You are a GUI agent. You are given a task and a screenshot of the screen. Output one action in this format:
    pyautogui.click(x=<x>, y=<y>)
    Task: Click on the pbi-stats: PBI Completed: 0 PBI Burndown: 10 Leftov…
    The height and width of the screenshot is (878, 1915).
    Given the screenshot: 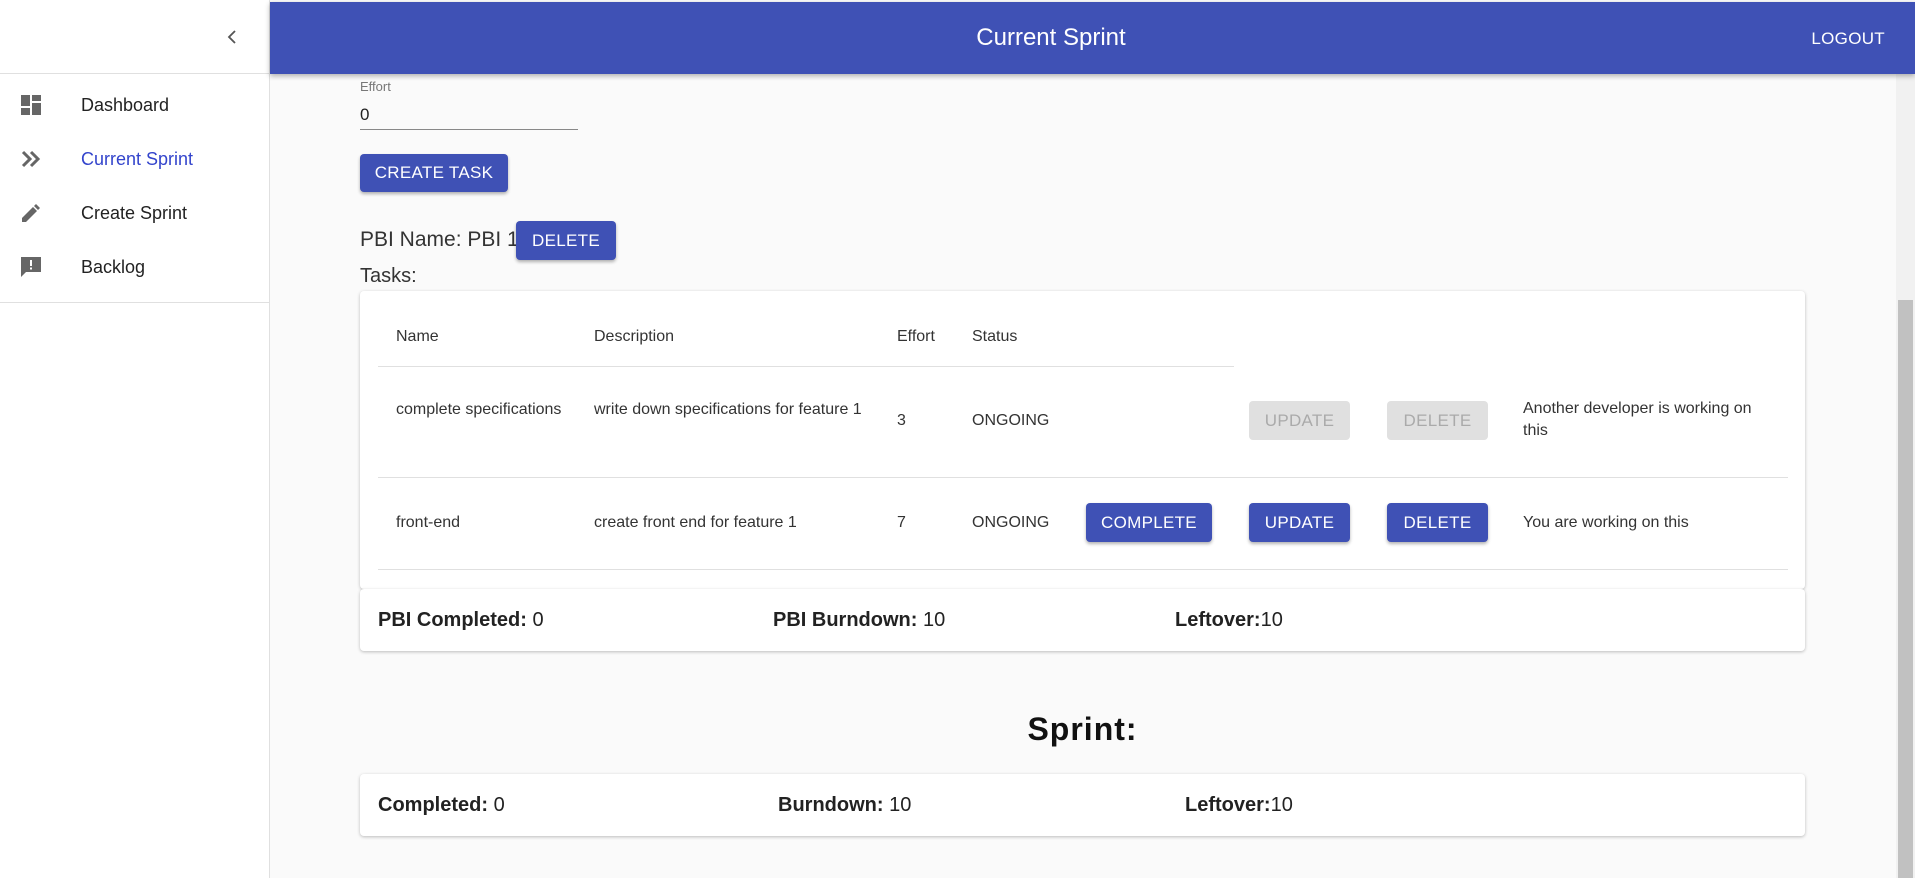 What is the action you would take?
    pyautogui.click(x=1082, y=620)
    